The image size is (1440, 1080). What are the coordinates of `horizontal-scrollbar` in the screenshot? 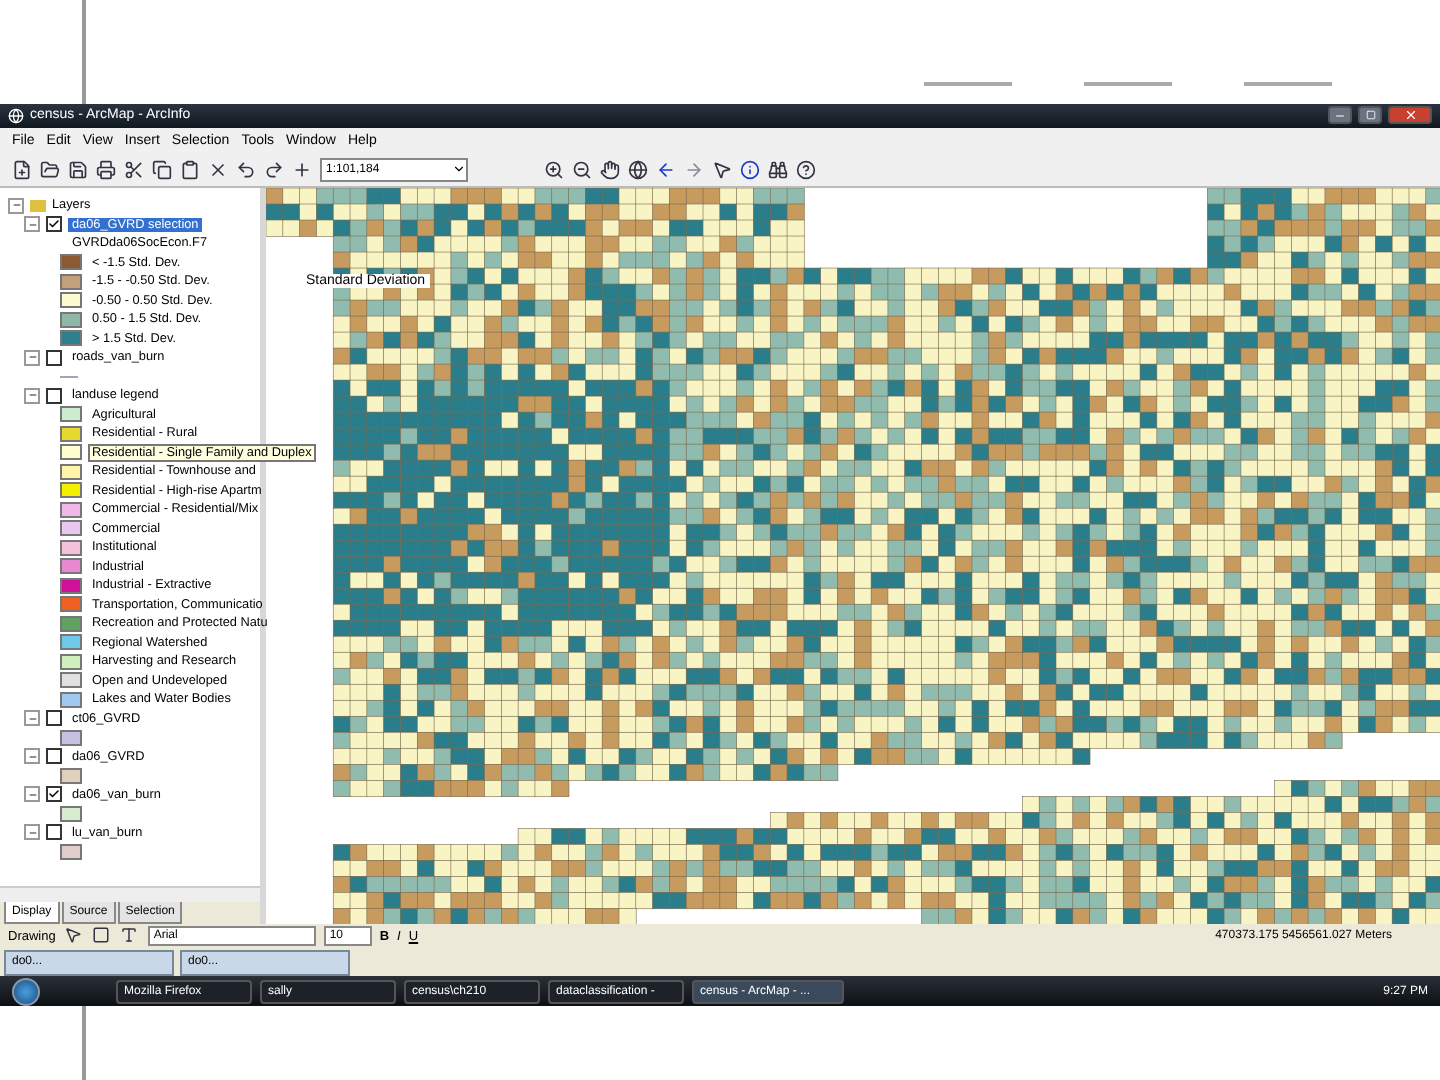 It's located at (130, 894).